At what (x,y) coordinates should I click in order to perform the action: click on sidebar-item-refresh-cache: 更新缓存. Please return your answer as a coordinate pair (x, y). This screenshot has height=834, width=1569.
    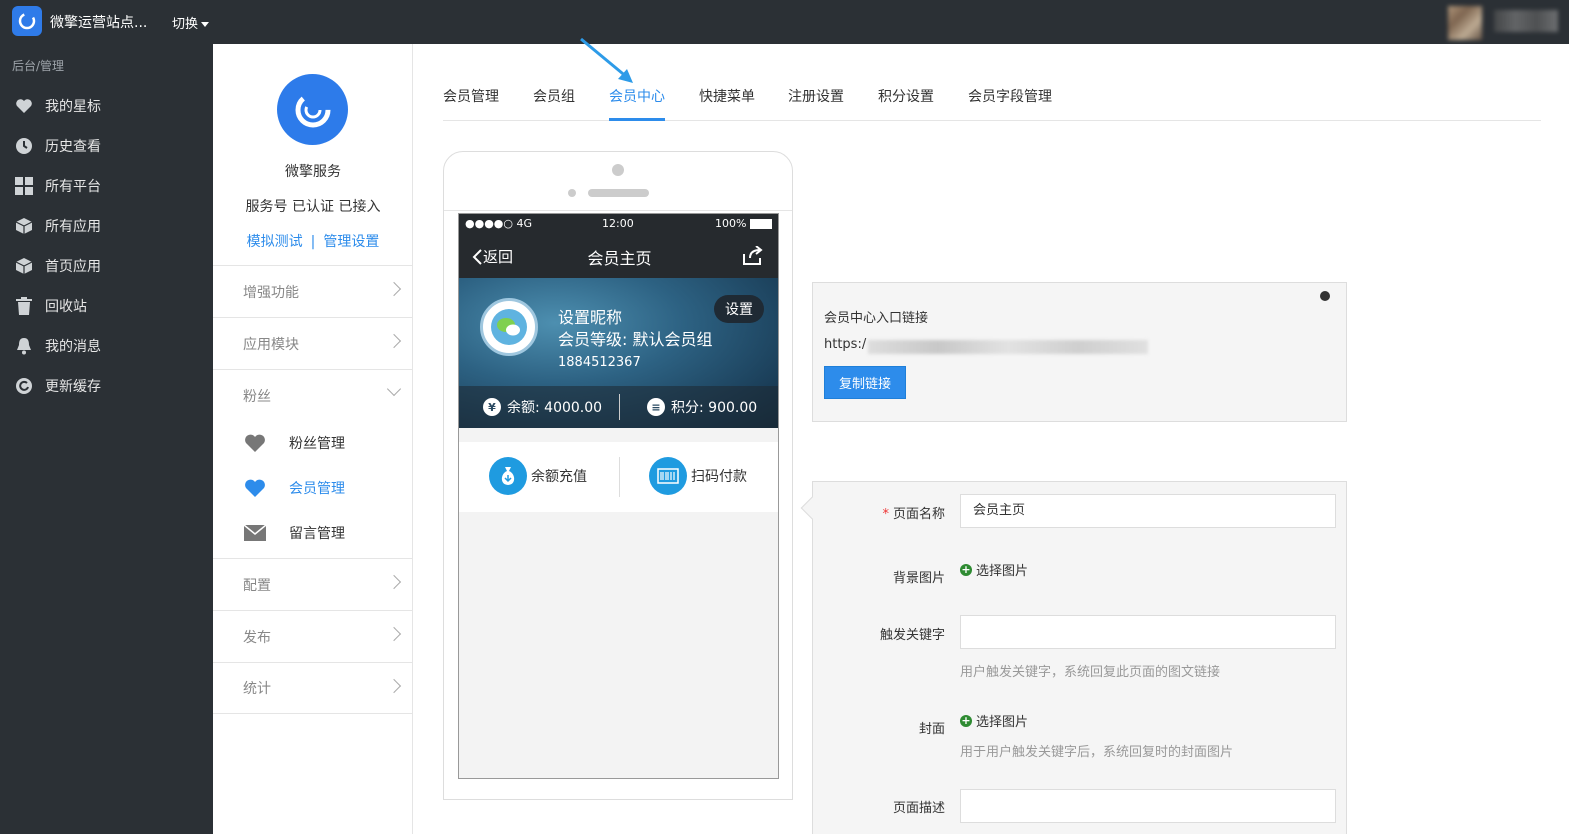
    Looking at the image, I should click on (106, 386).